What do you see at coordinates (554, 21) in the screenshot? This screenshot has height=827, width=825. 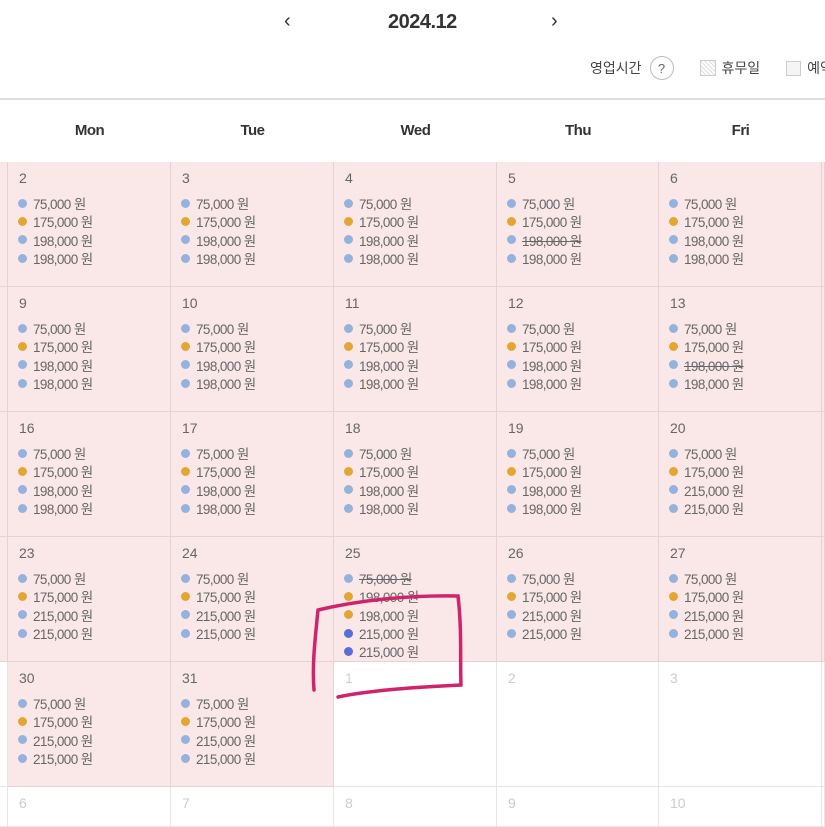 I see `chevron-right-icon: ›` at bounding box center [554, 21].